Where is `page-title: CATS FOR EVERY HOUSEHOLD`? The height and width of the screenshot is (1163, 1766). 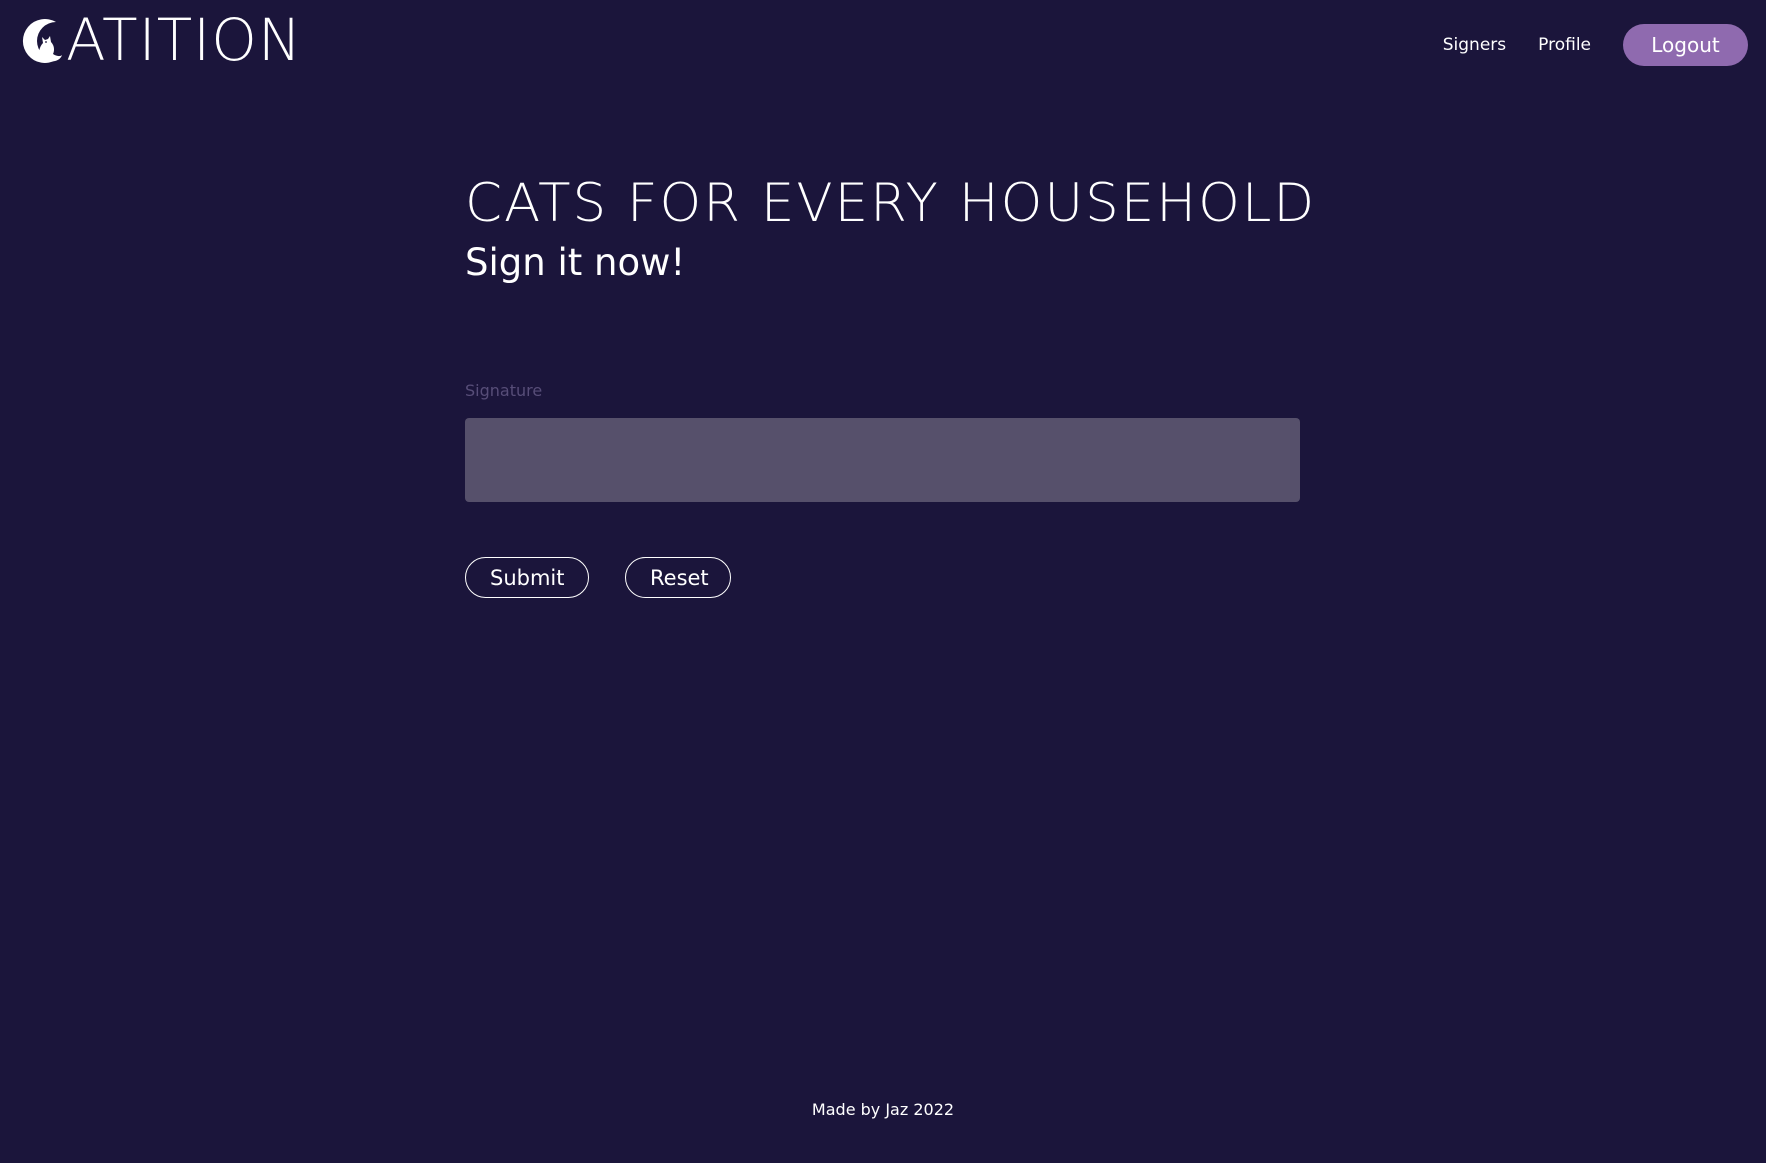
page-title: CATS FOR EVERY HOUSEHOLD is located at coordinates (891, 203).